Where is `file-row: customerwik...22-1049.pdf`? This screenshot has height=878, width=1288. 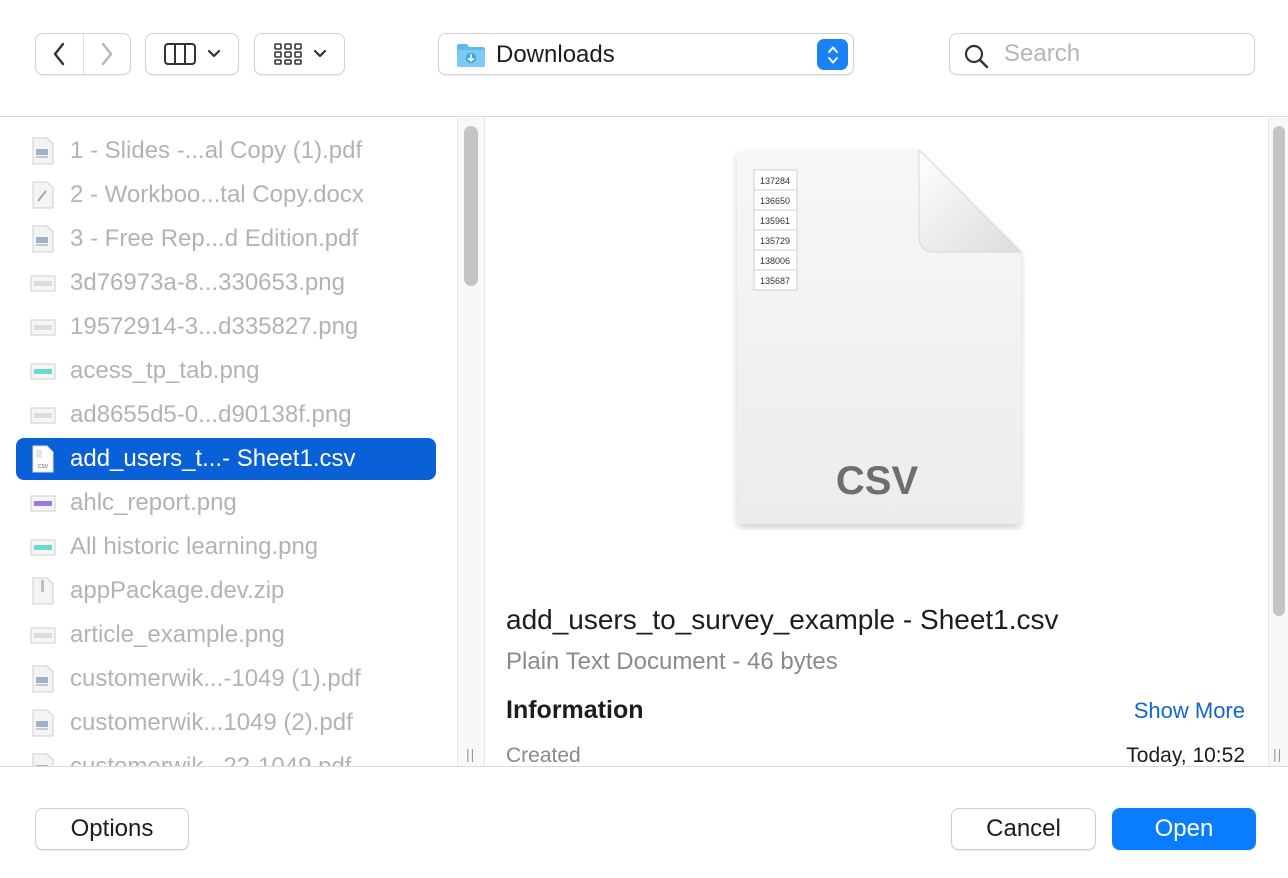 file-row: customerwik...22-1049.pdf is located at coordinates (226, 756).